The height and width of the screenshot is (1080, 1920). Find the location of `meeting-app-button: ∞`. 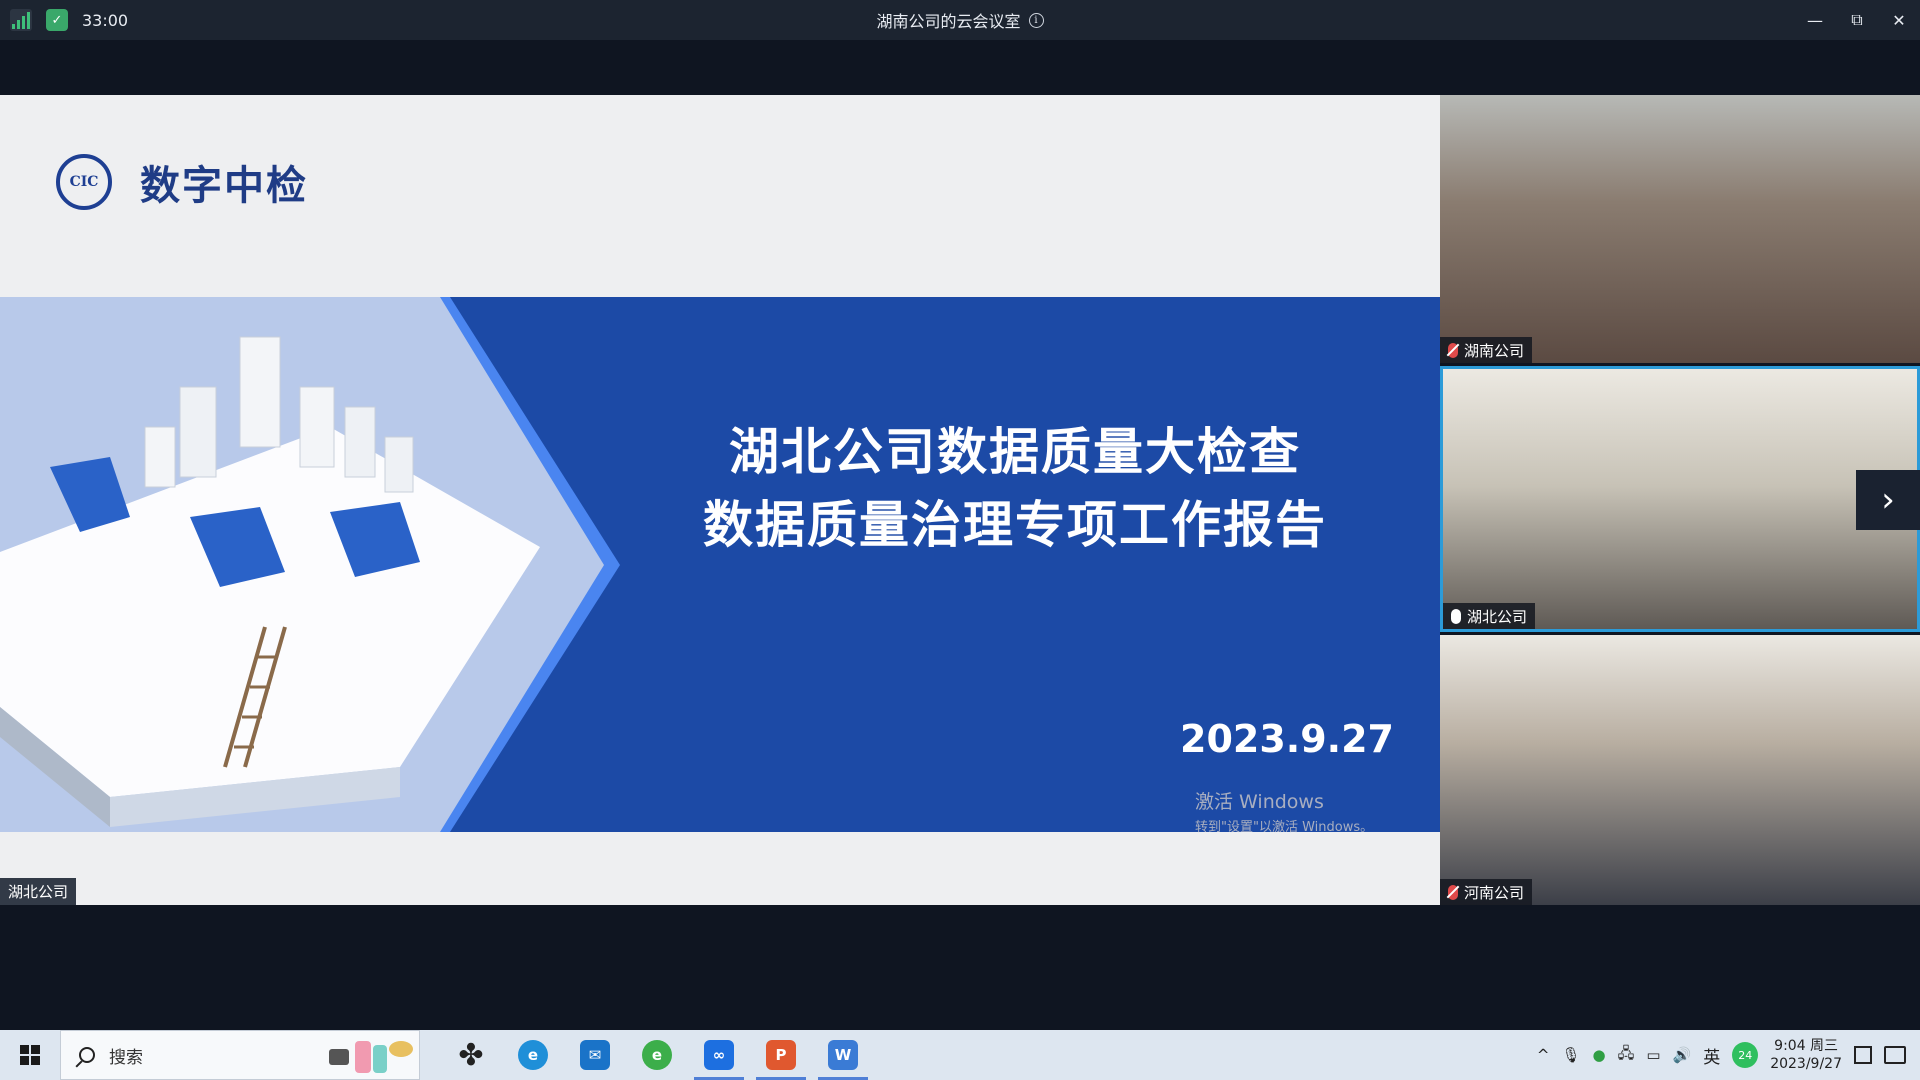

meeting-app-button: ∞ is located at coordinates (719, 1055).